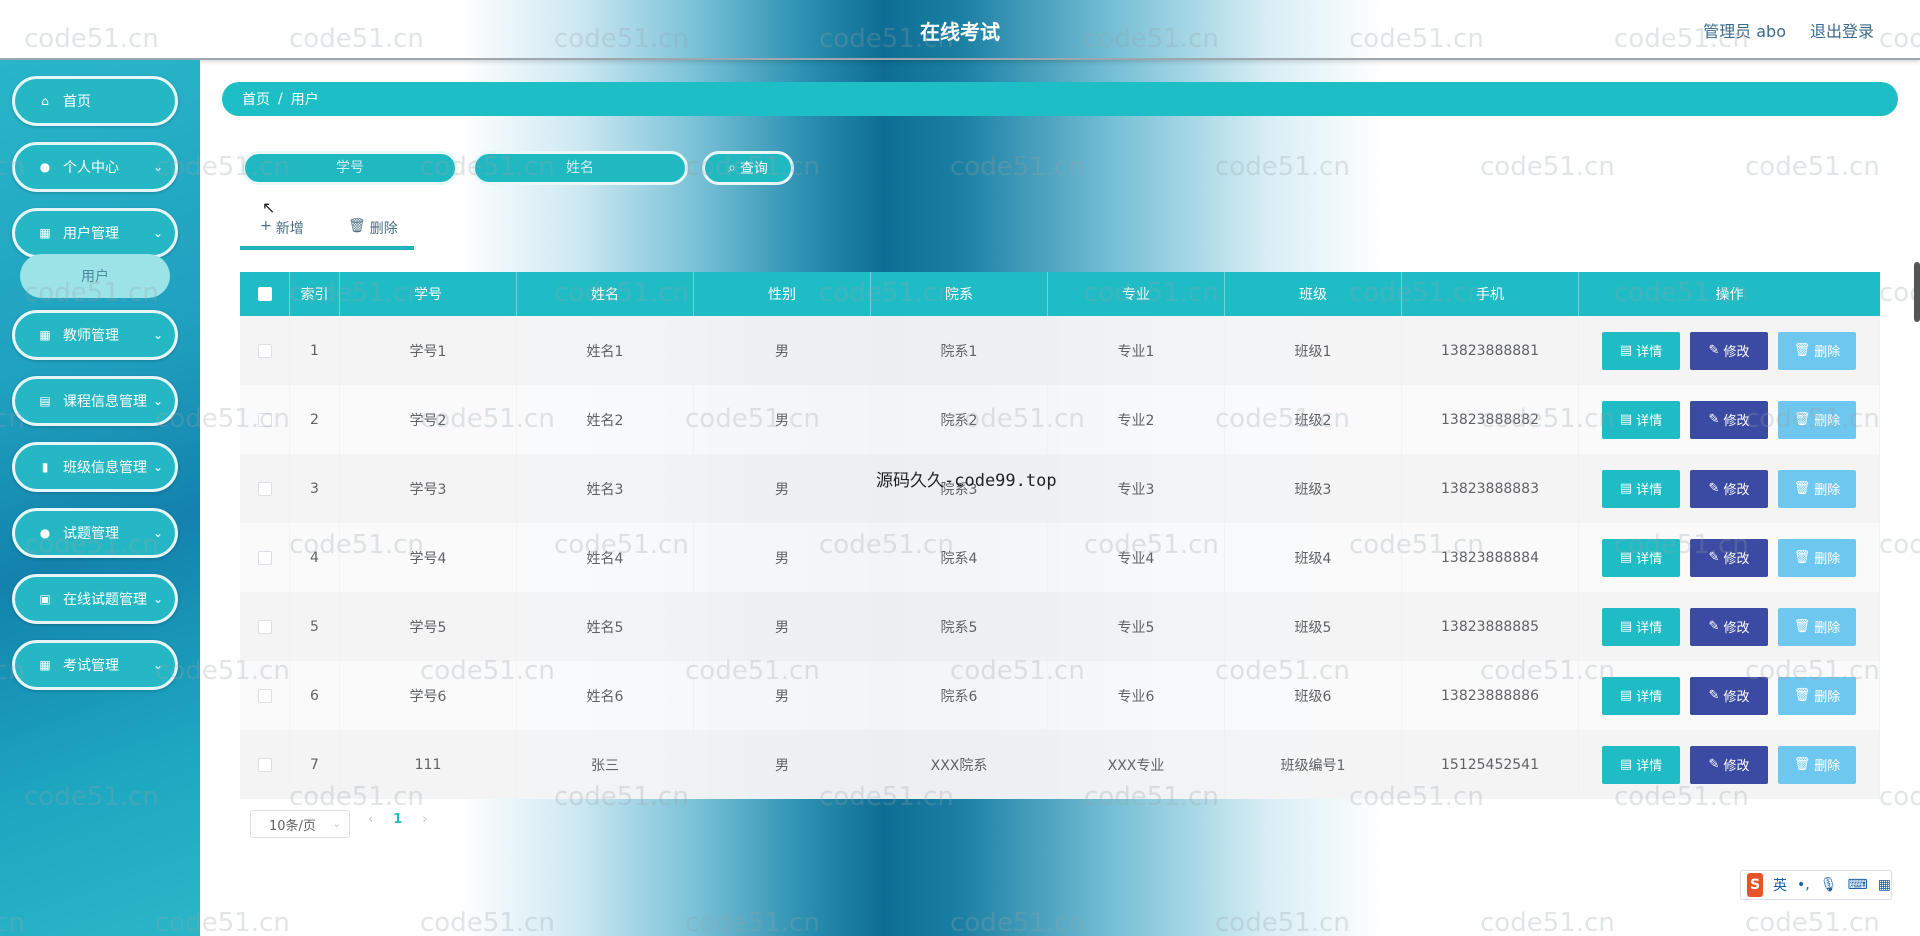 The height and width of the screenshot is (936, 1920). Describe the element at coordinates (264, 294) in the screenshot. I see `select-all-checkbox` at that location.